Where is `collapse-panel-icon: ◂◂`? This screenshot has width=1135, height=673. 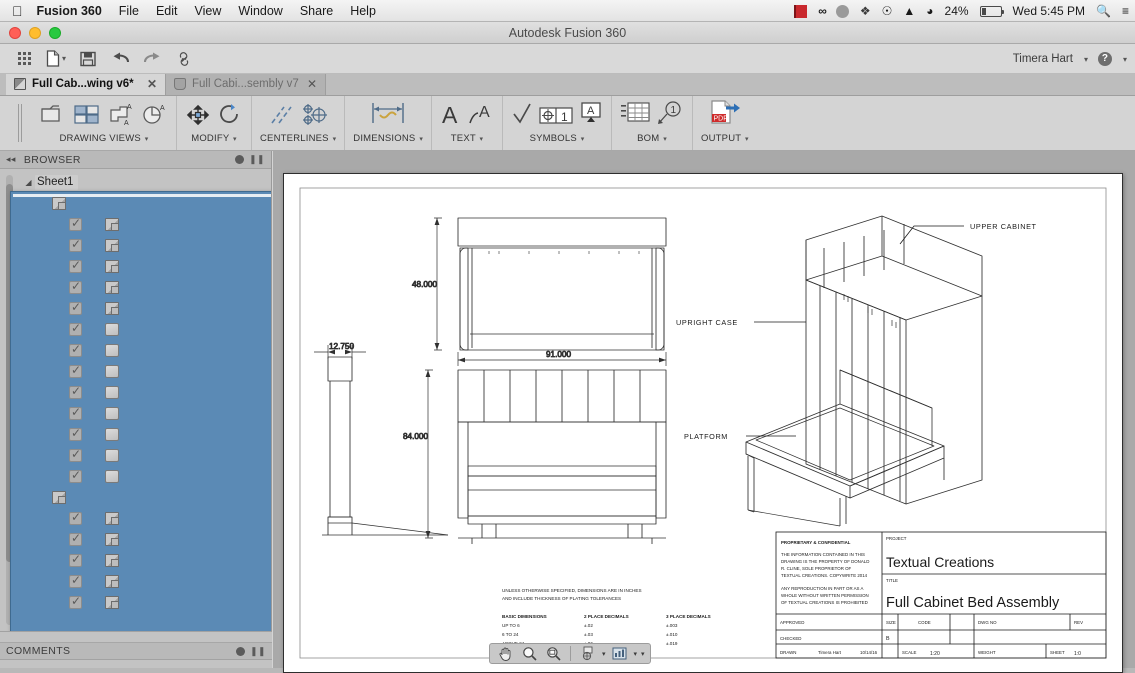 collapse-panel-icon: ◂◂ is located at coordinates (11, 159).